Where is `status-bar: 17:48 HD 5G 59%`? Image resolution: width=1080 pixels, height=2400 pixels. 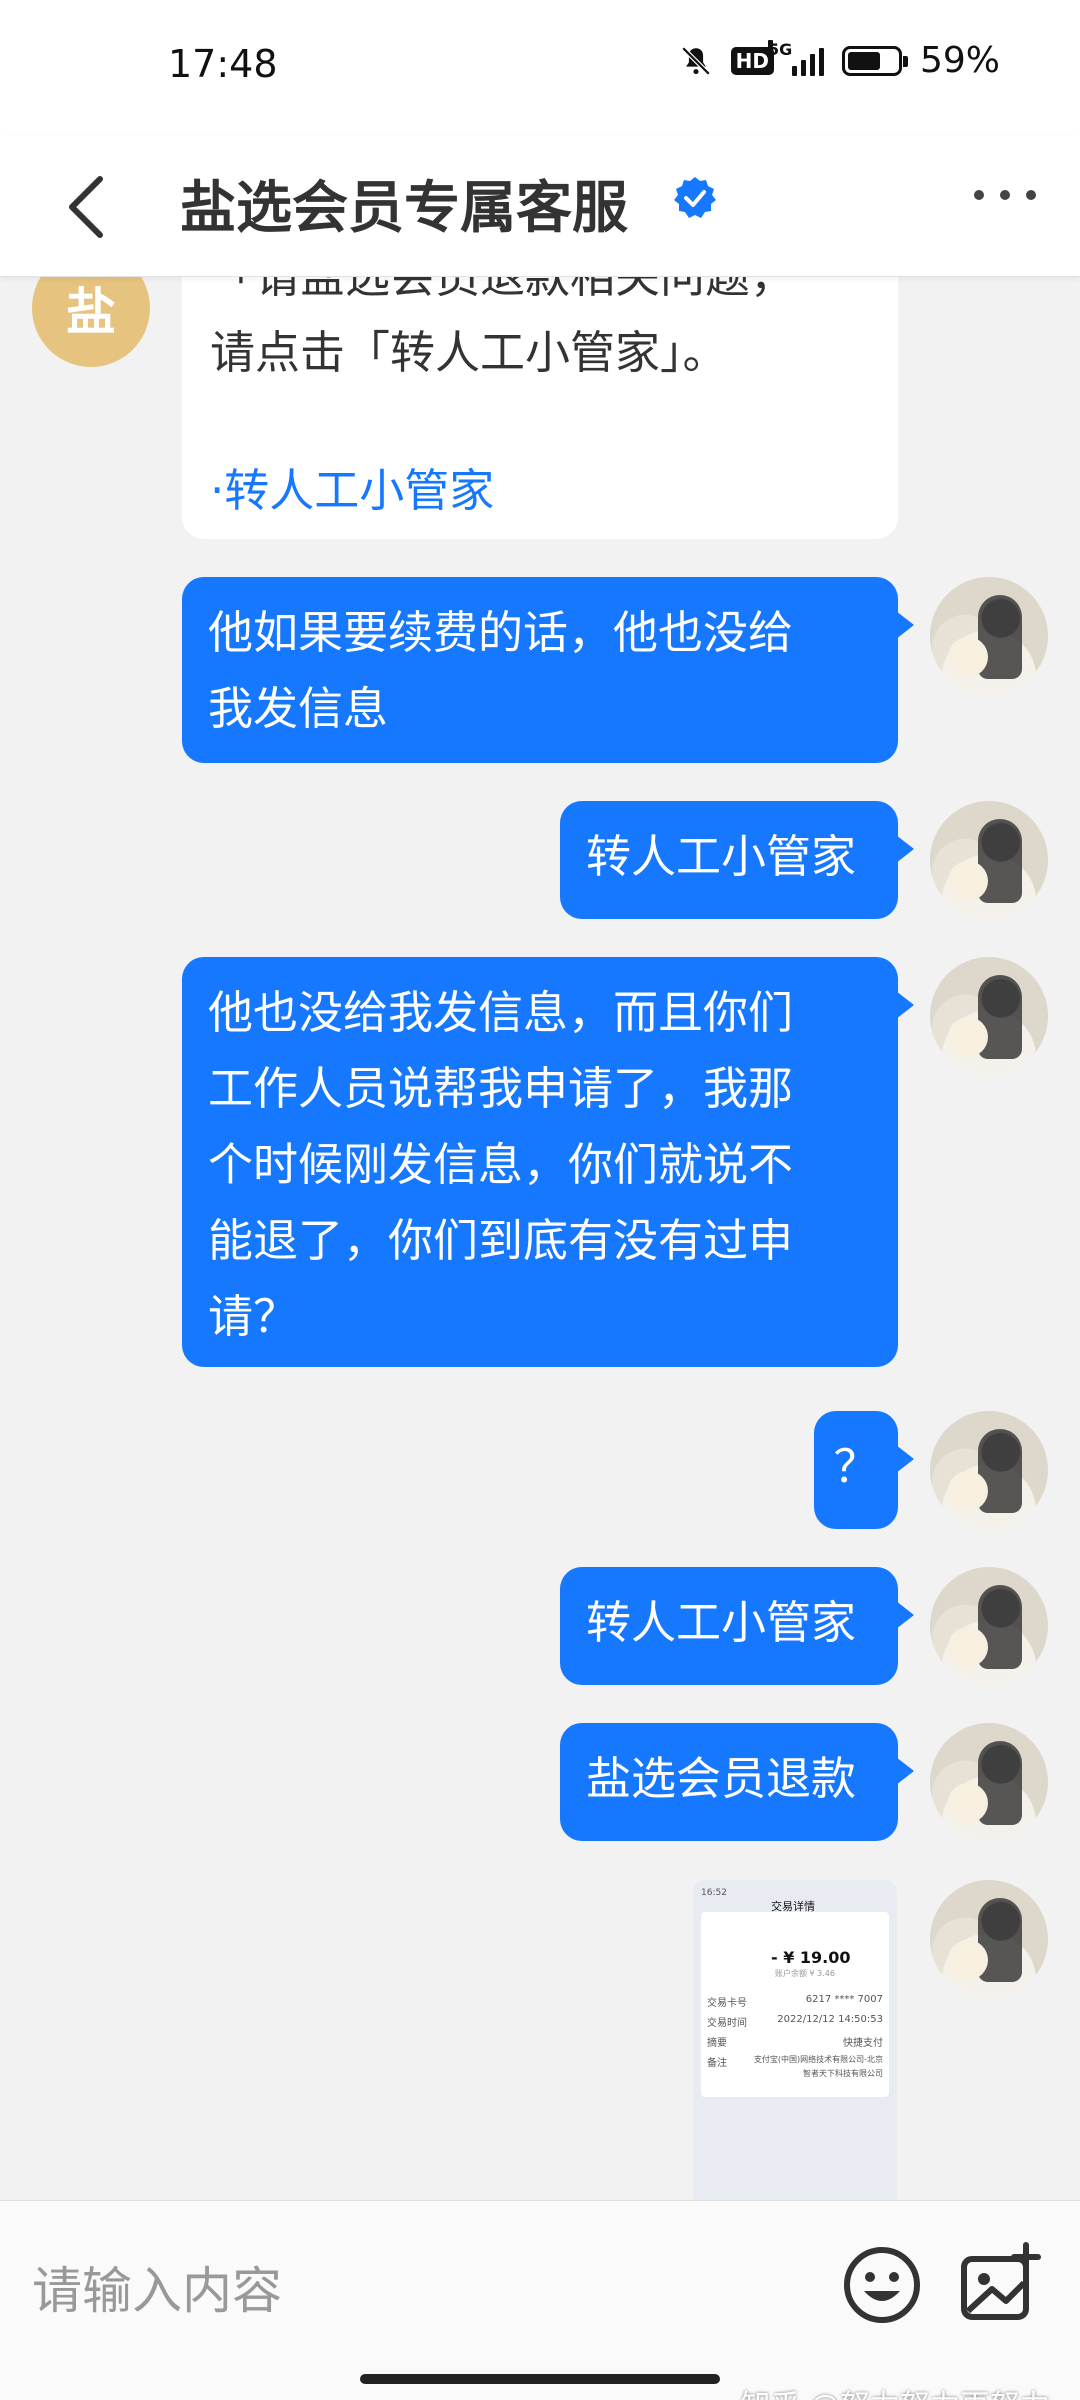 status-bar: 17:48 HD 5G 59% is located at coordinates (540, 67).